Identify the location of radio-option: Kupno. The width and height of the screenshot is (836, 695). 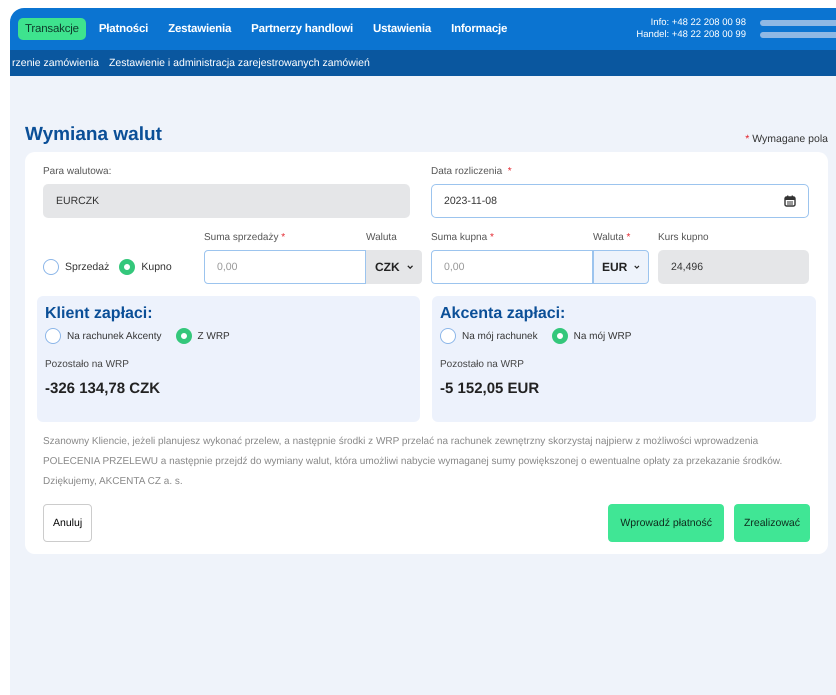
(145, 267).